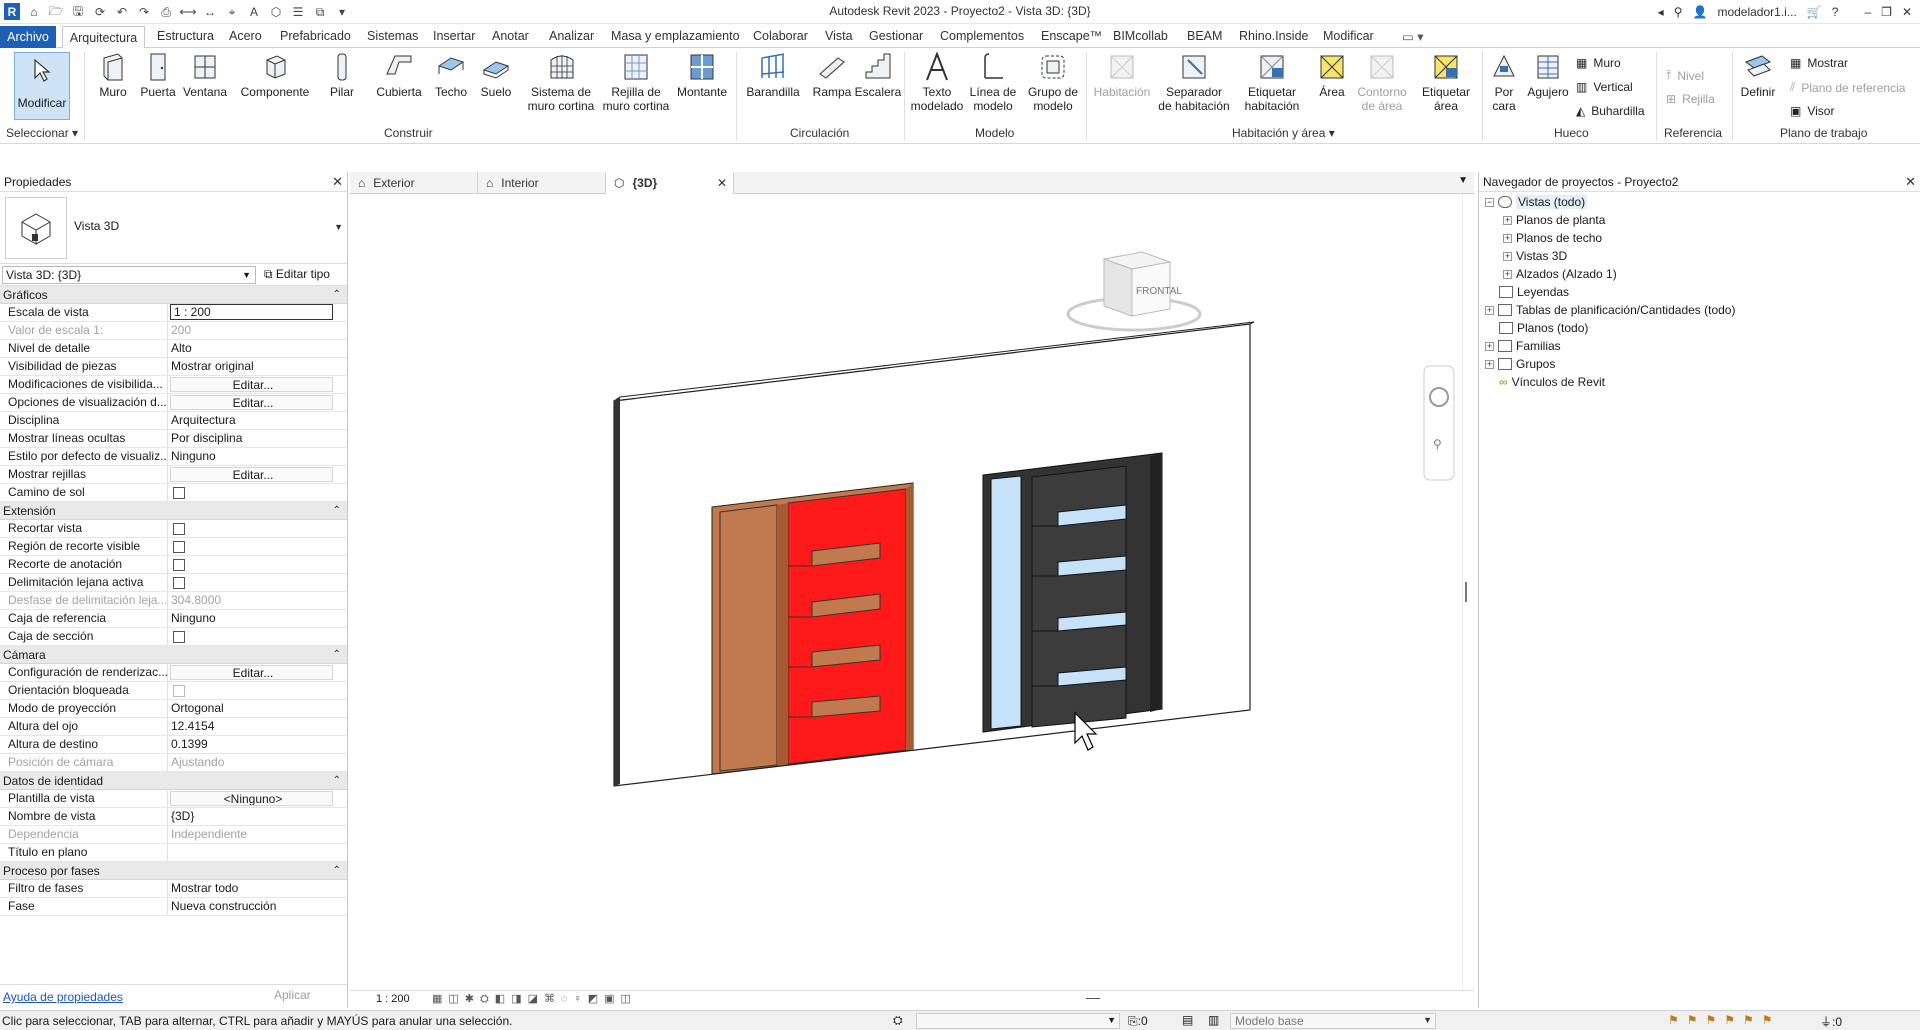 The image size is (1920, 1030). What do you see at coordinates (571, 36) in the screenshot?
I see `tab-analizar: Analizar` at bounding box center [571, 36].